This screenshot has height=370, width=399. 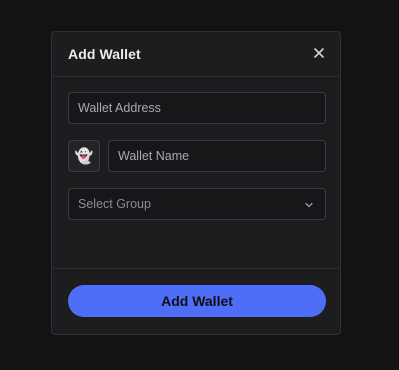 I want to click on ghost-icon: 👻, so click(x=84, y=156).